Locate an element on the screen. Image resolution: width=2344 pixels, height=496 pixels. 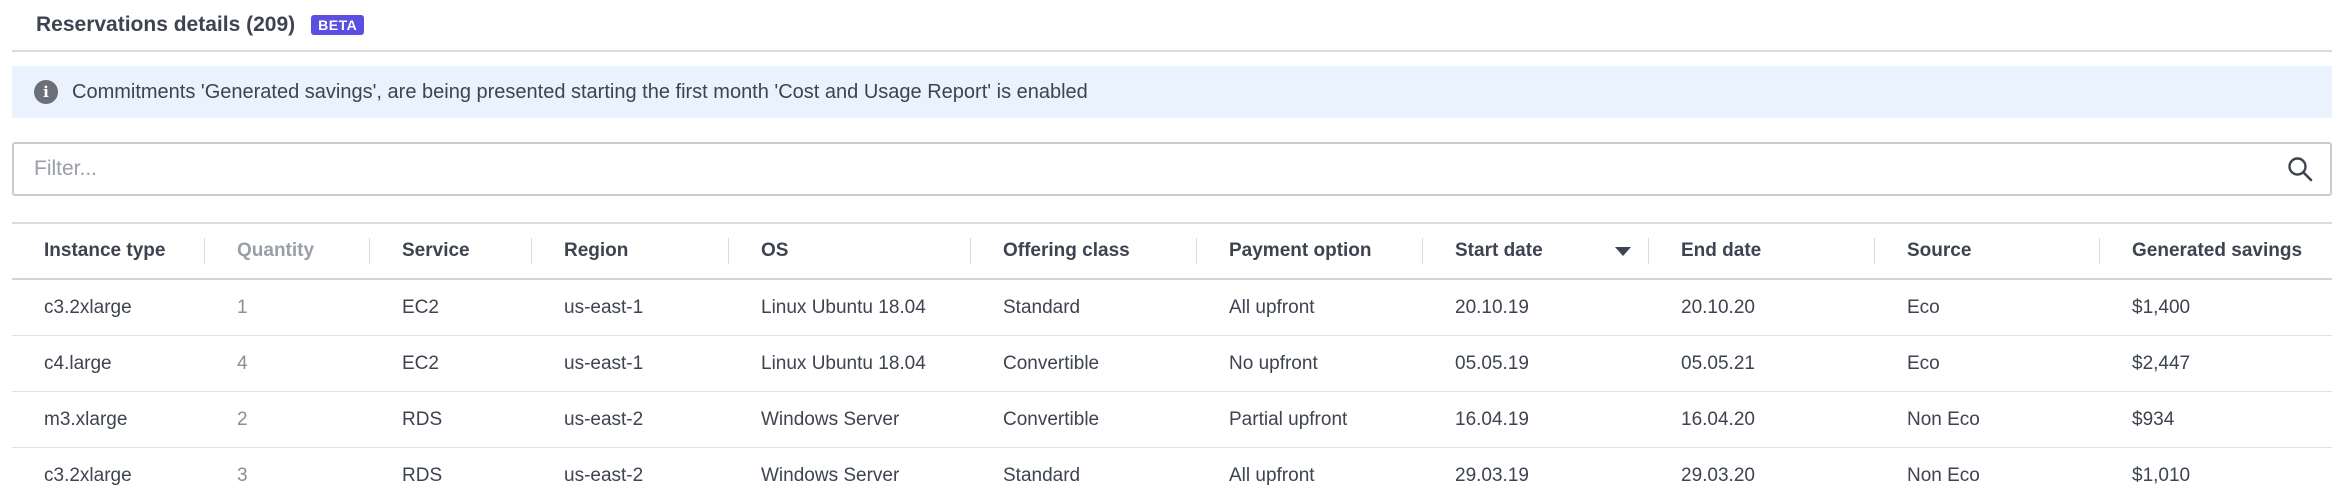
cell-generated-savings: $1,010 is located at coordinates (2161, 475).